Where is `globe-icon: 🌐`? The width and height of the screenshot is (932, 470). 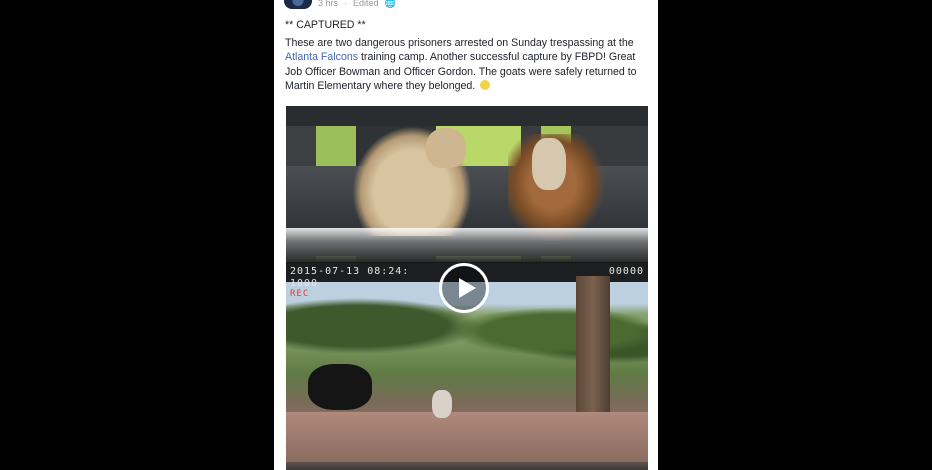
globe-icon: 🌐 is located at coordinates (390, 4).